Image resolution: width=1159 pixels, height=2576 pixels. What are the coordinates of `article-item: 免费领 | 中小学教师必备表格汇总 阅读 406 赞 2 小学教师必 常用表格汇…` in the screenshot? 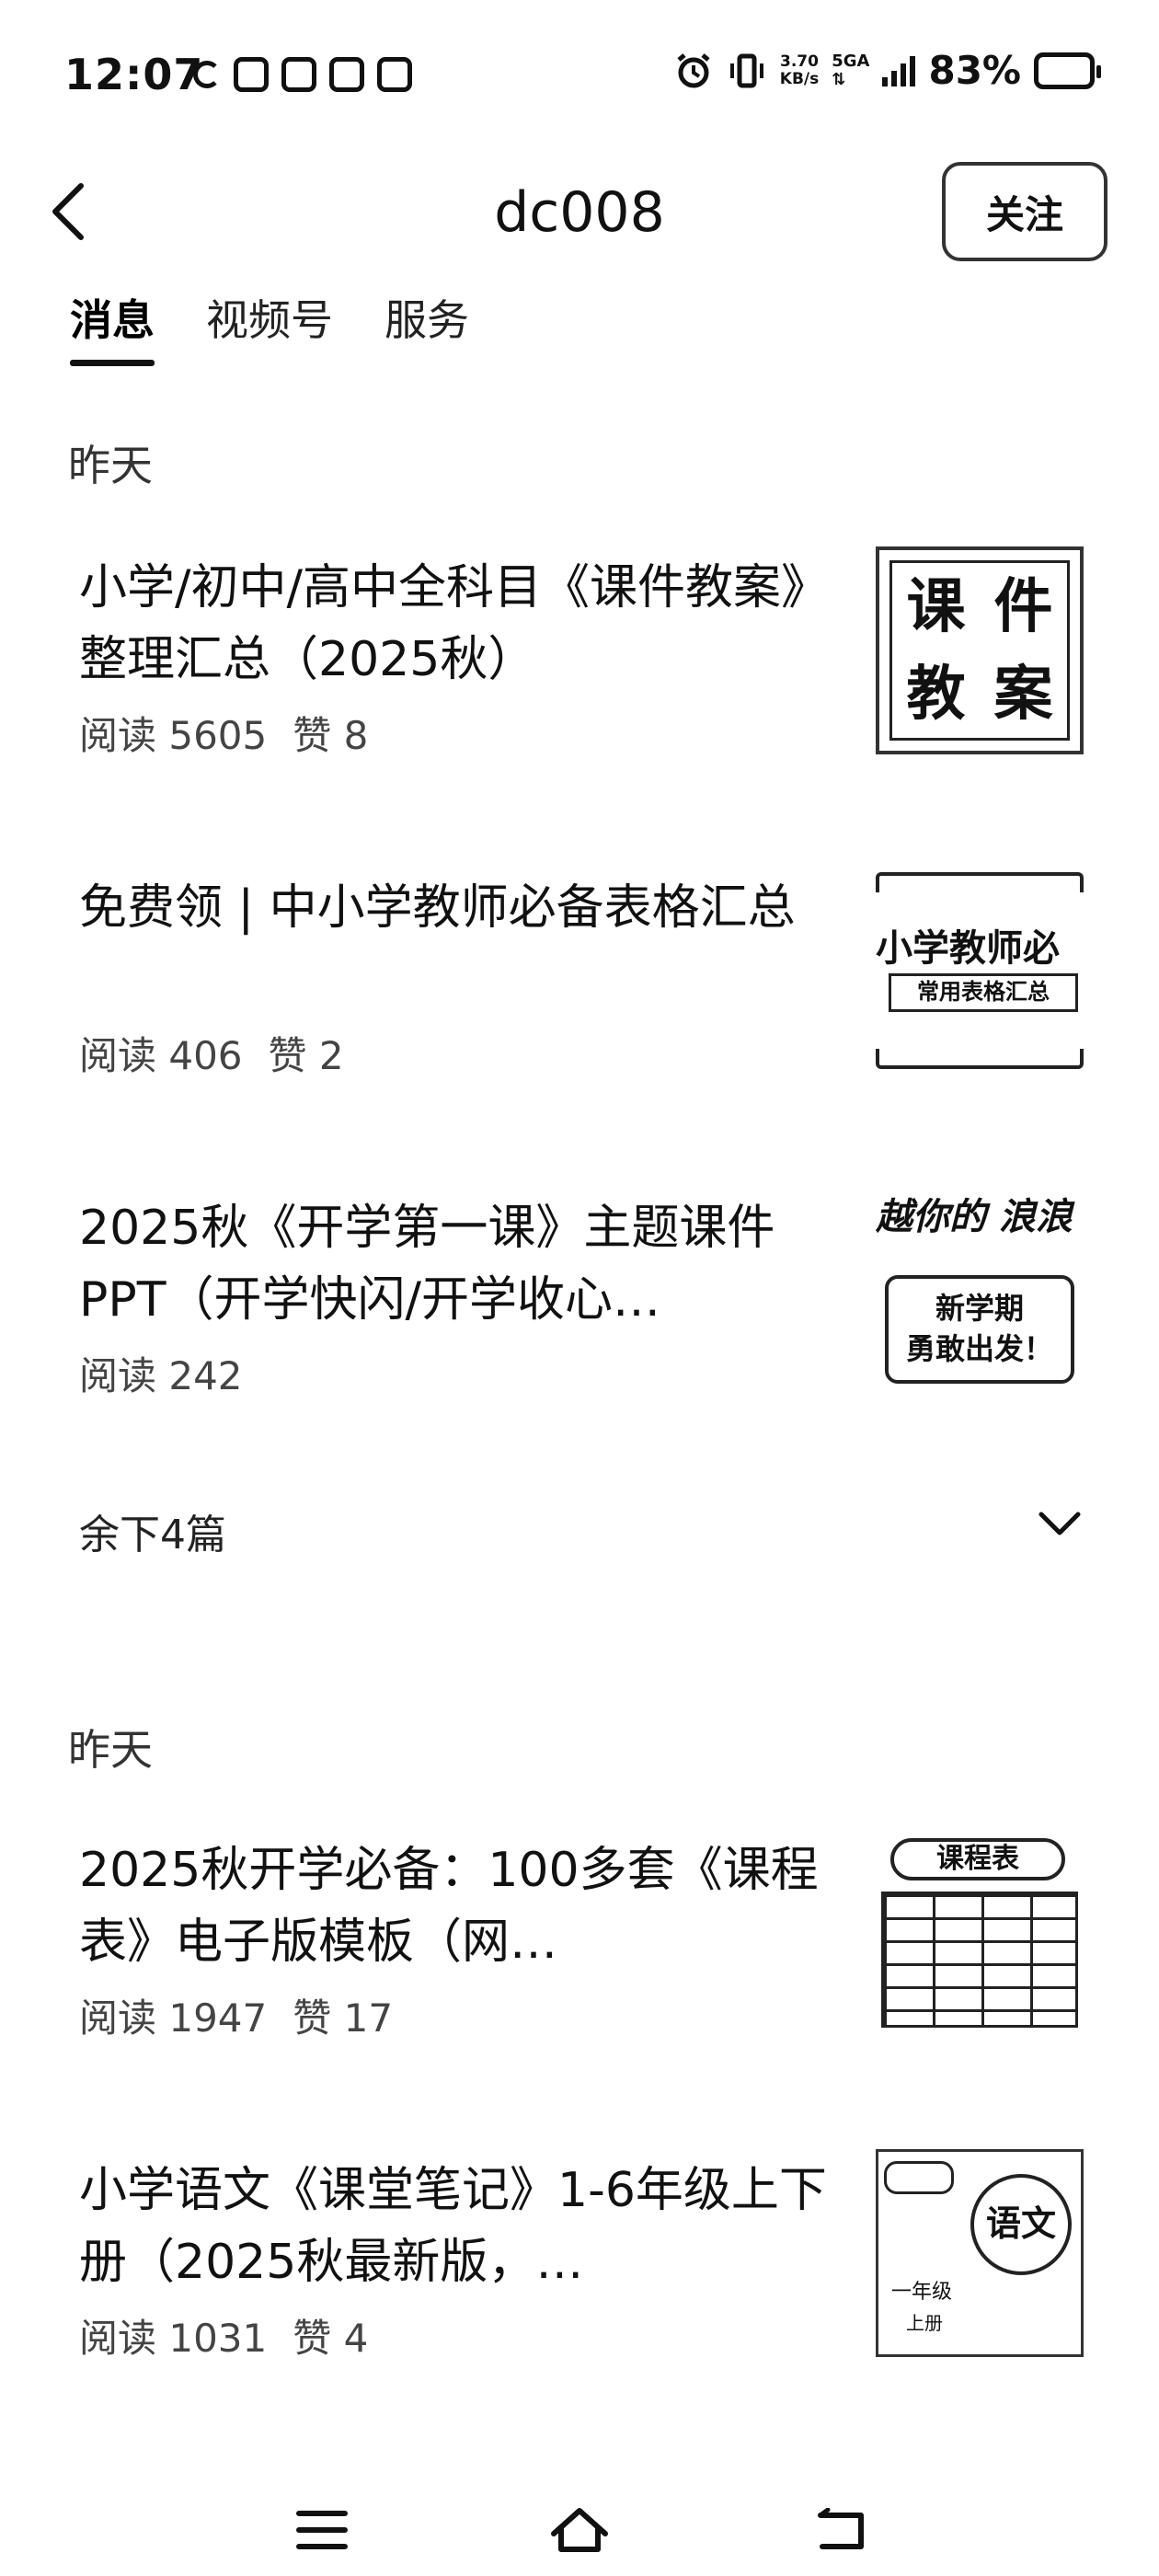 It's located at (585, 975).